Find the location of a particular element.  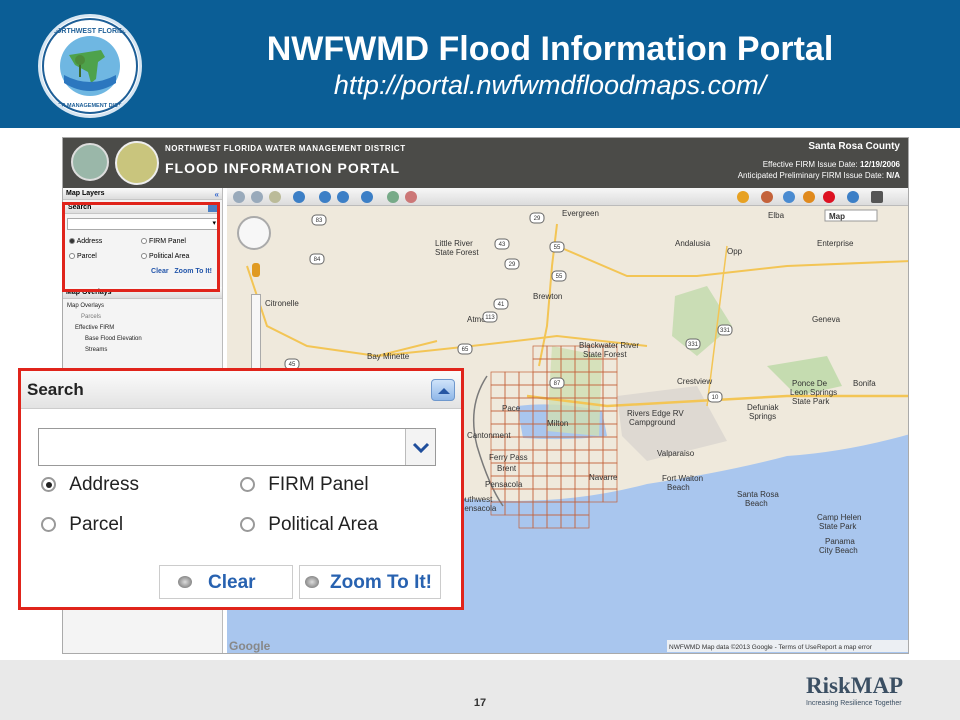

svg-text: 83 is located at coordinates (319, 221).